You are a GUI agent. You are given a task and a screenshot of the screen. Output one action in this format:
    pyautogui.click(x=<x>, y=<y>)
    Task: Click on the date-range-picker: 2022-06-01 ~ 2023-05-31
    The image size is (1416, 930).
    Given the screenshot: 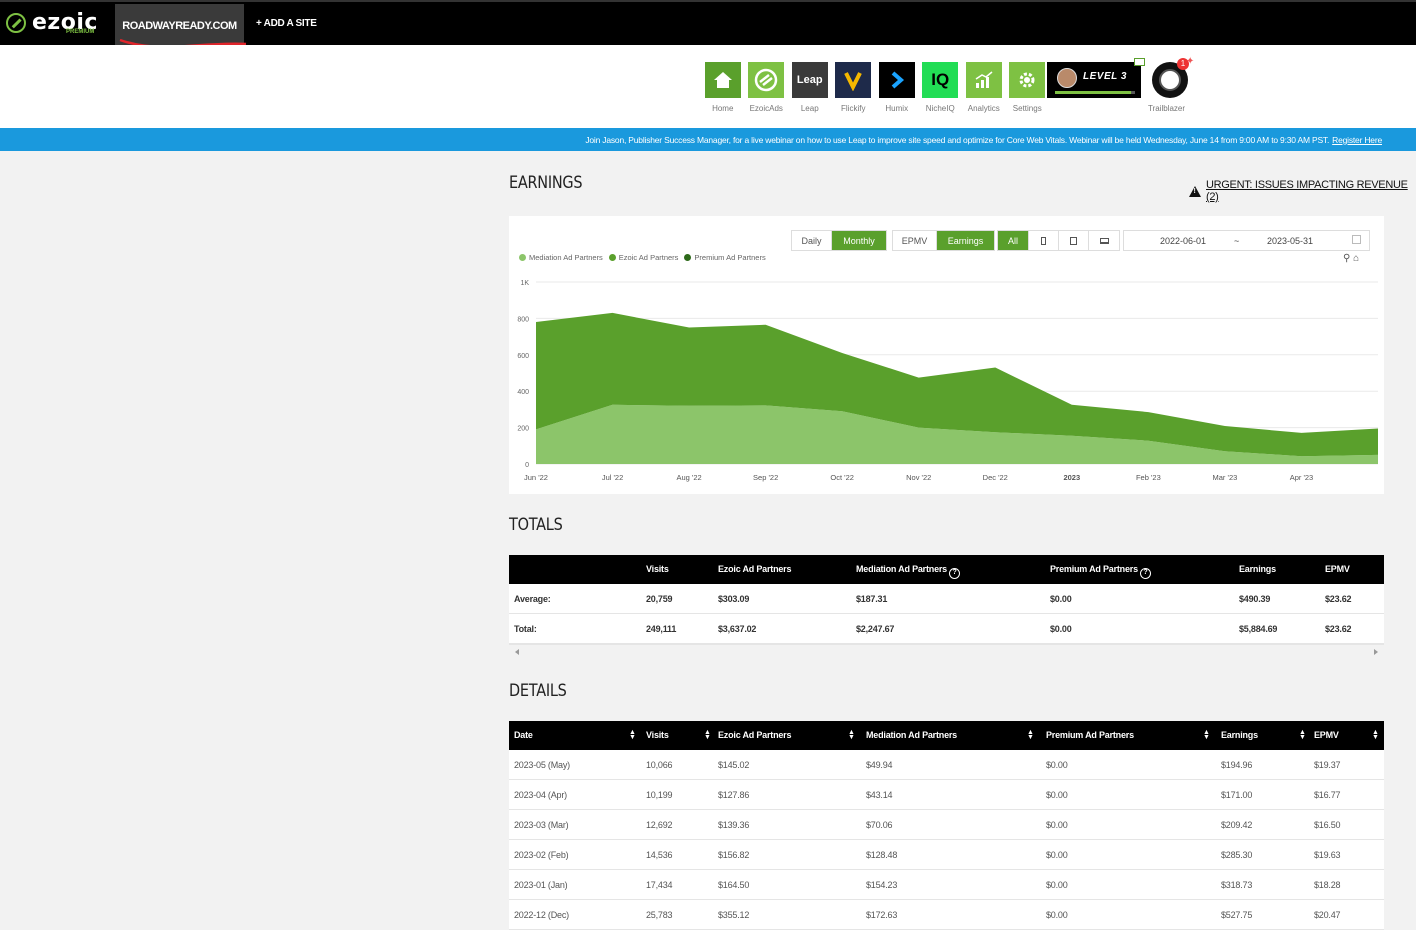 What is the action you would take?
    pyautogui.click(x=1246, y=240)
    